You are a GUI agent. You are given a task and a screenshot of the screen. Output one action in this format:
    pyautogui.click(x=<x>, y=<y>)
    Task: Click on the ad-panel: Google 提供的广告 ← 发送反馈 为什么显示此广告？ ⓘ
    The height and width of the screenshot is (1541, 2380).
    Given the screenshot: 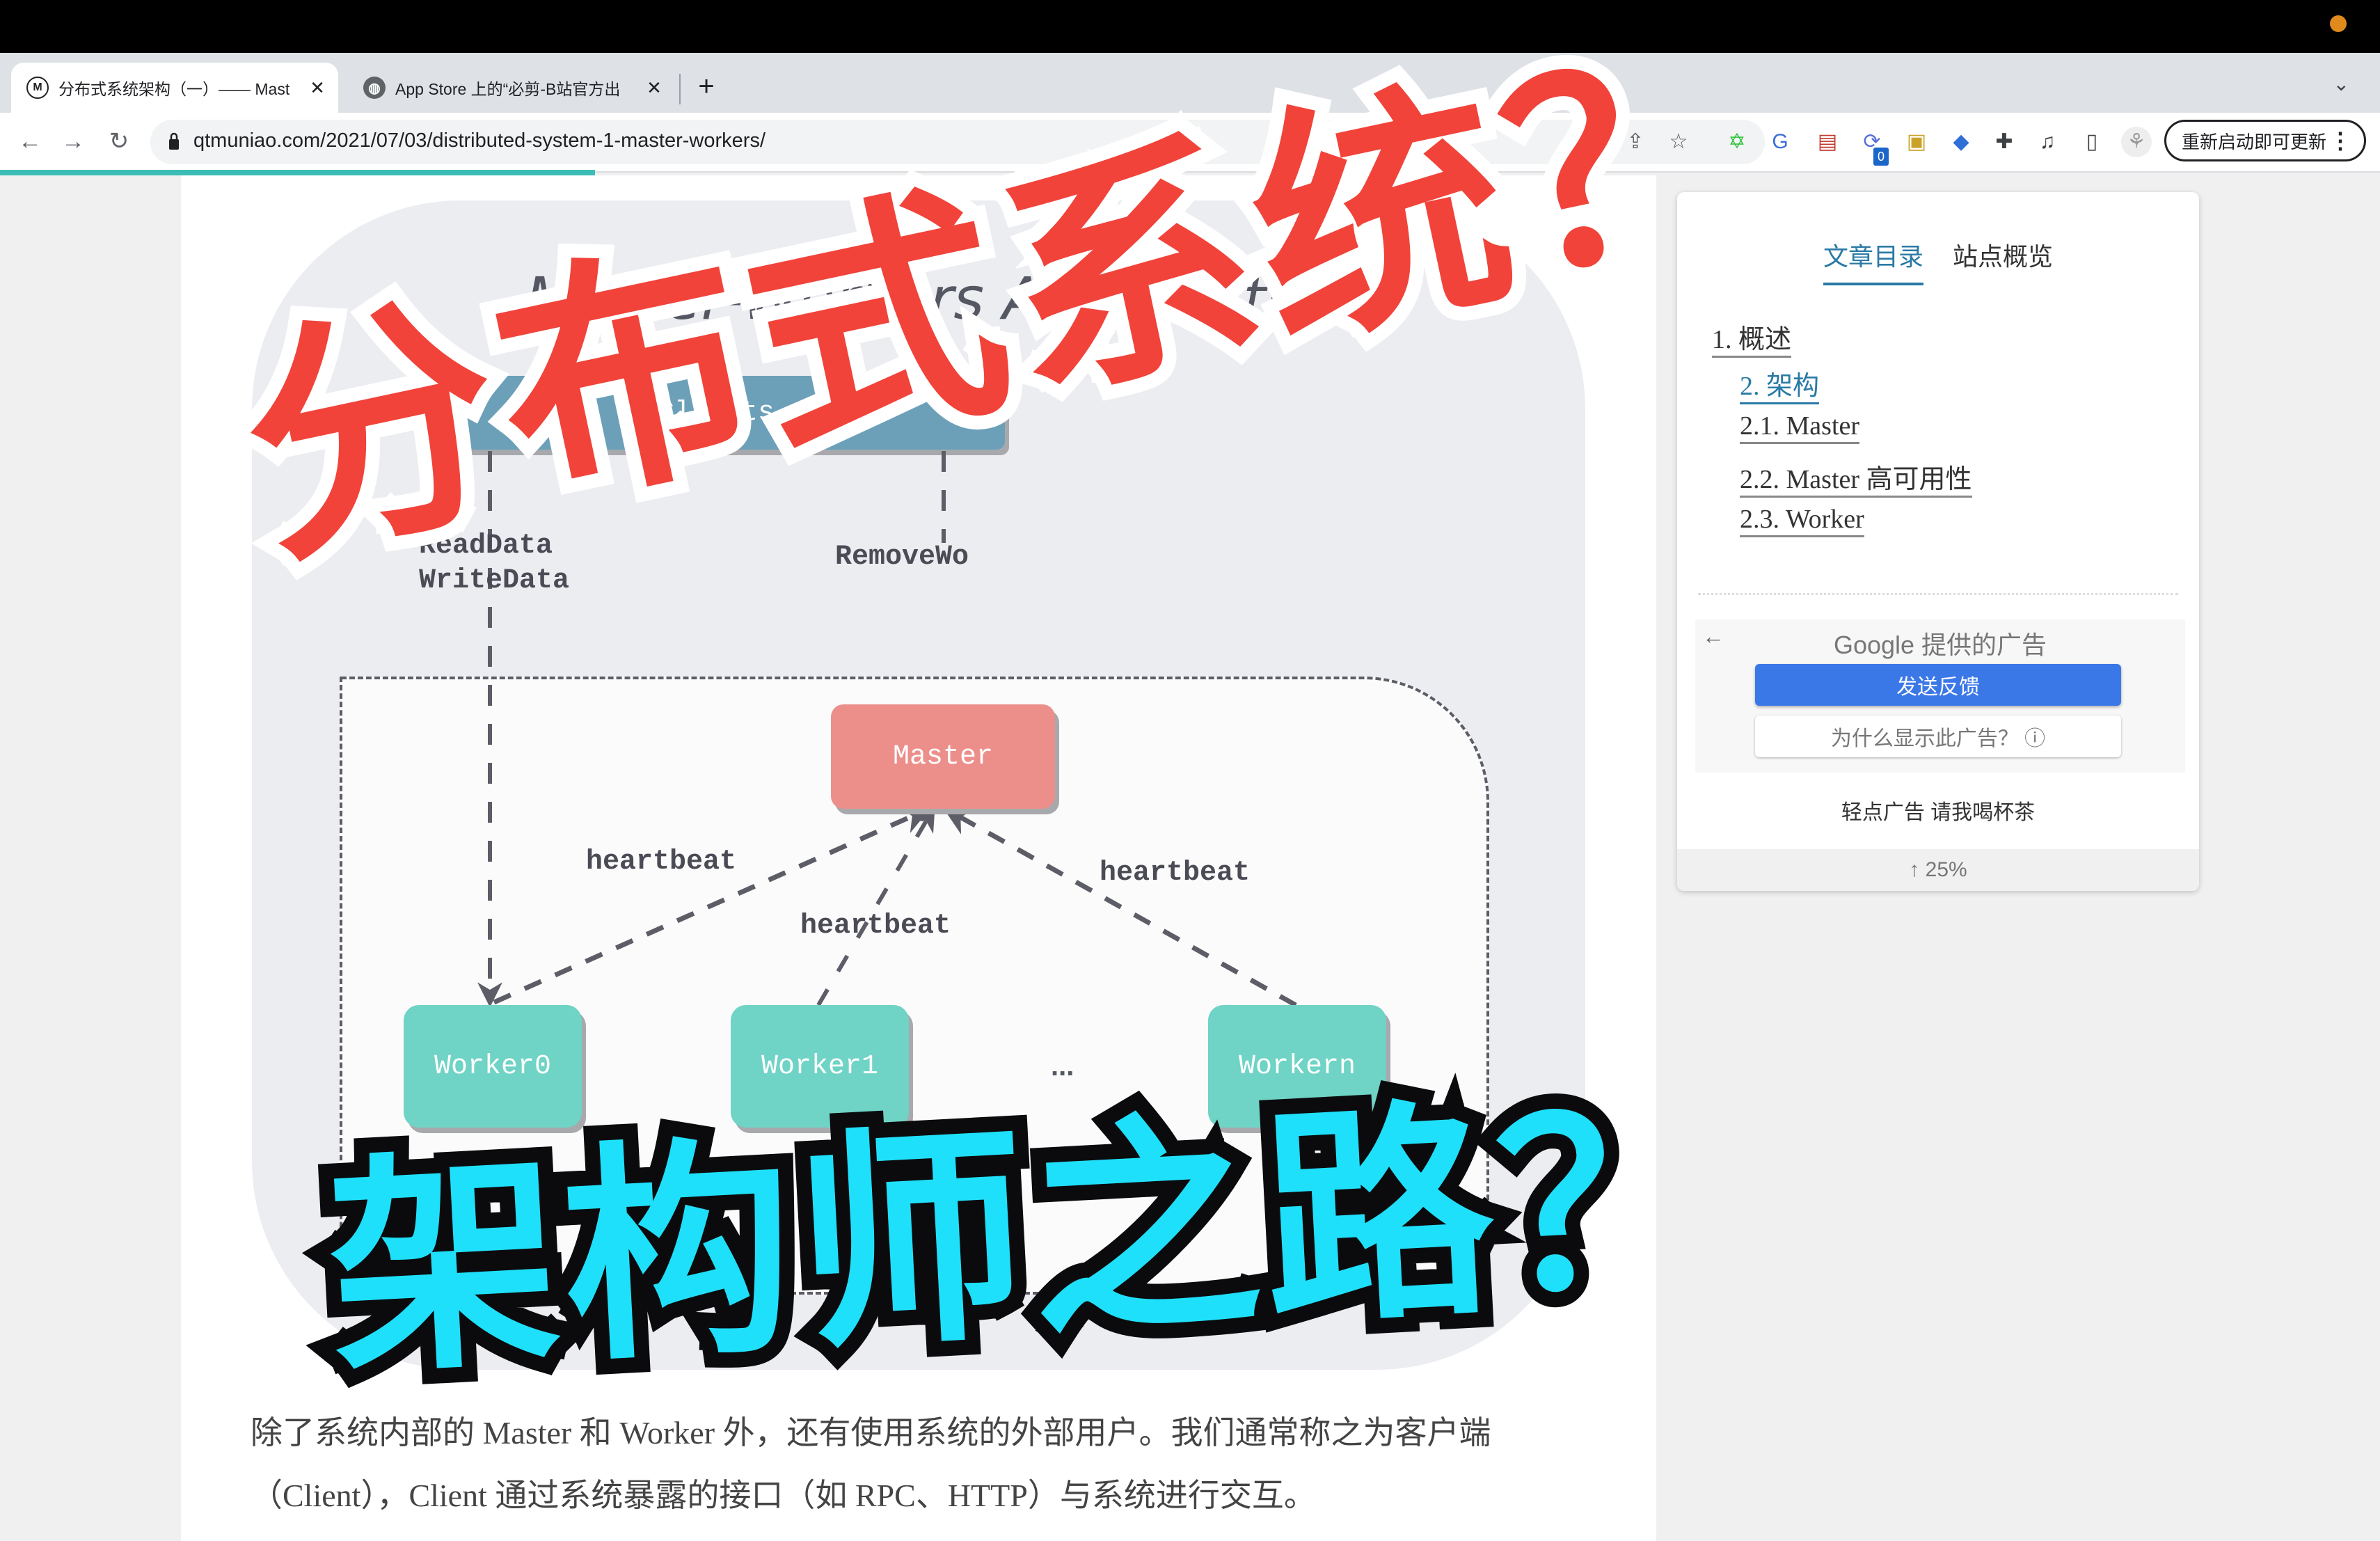 What is the action you would take?
    pyautogui.click(x=1940, y=696)
    